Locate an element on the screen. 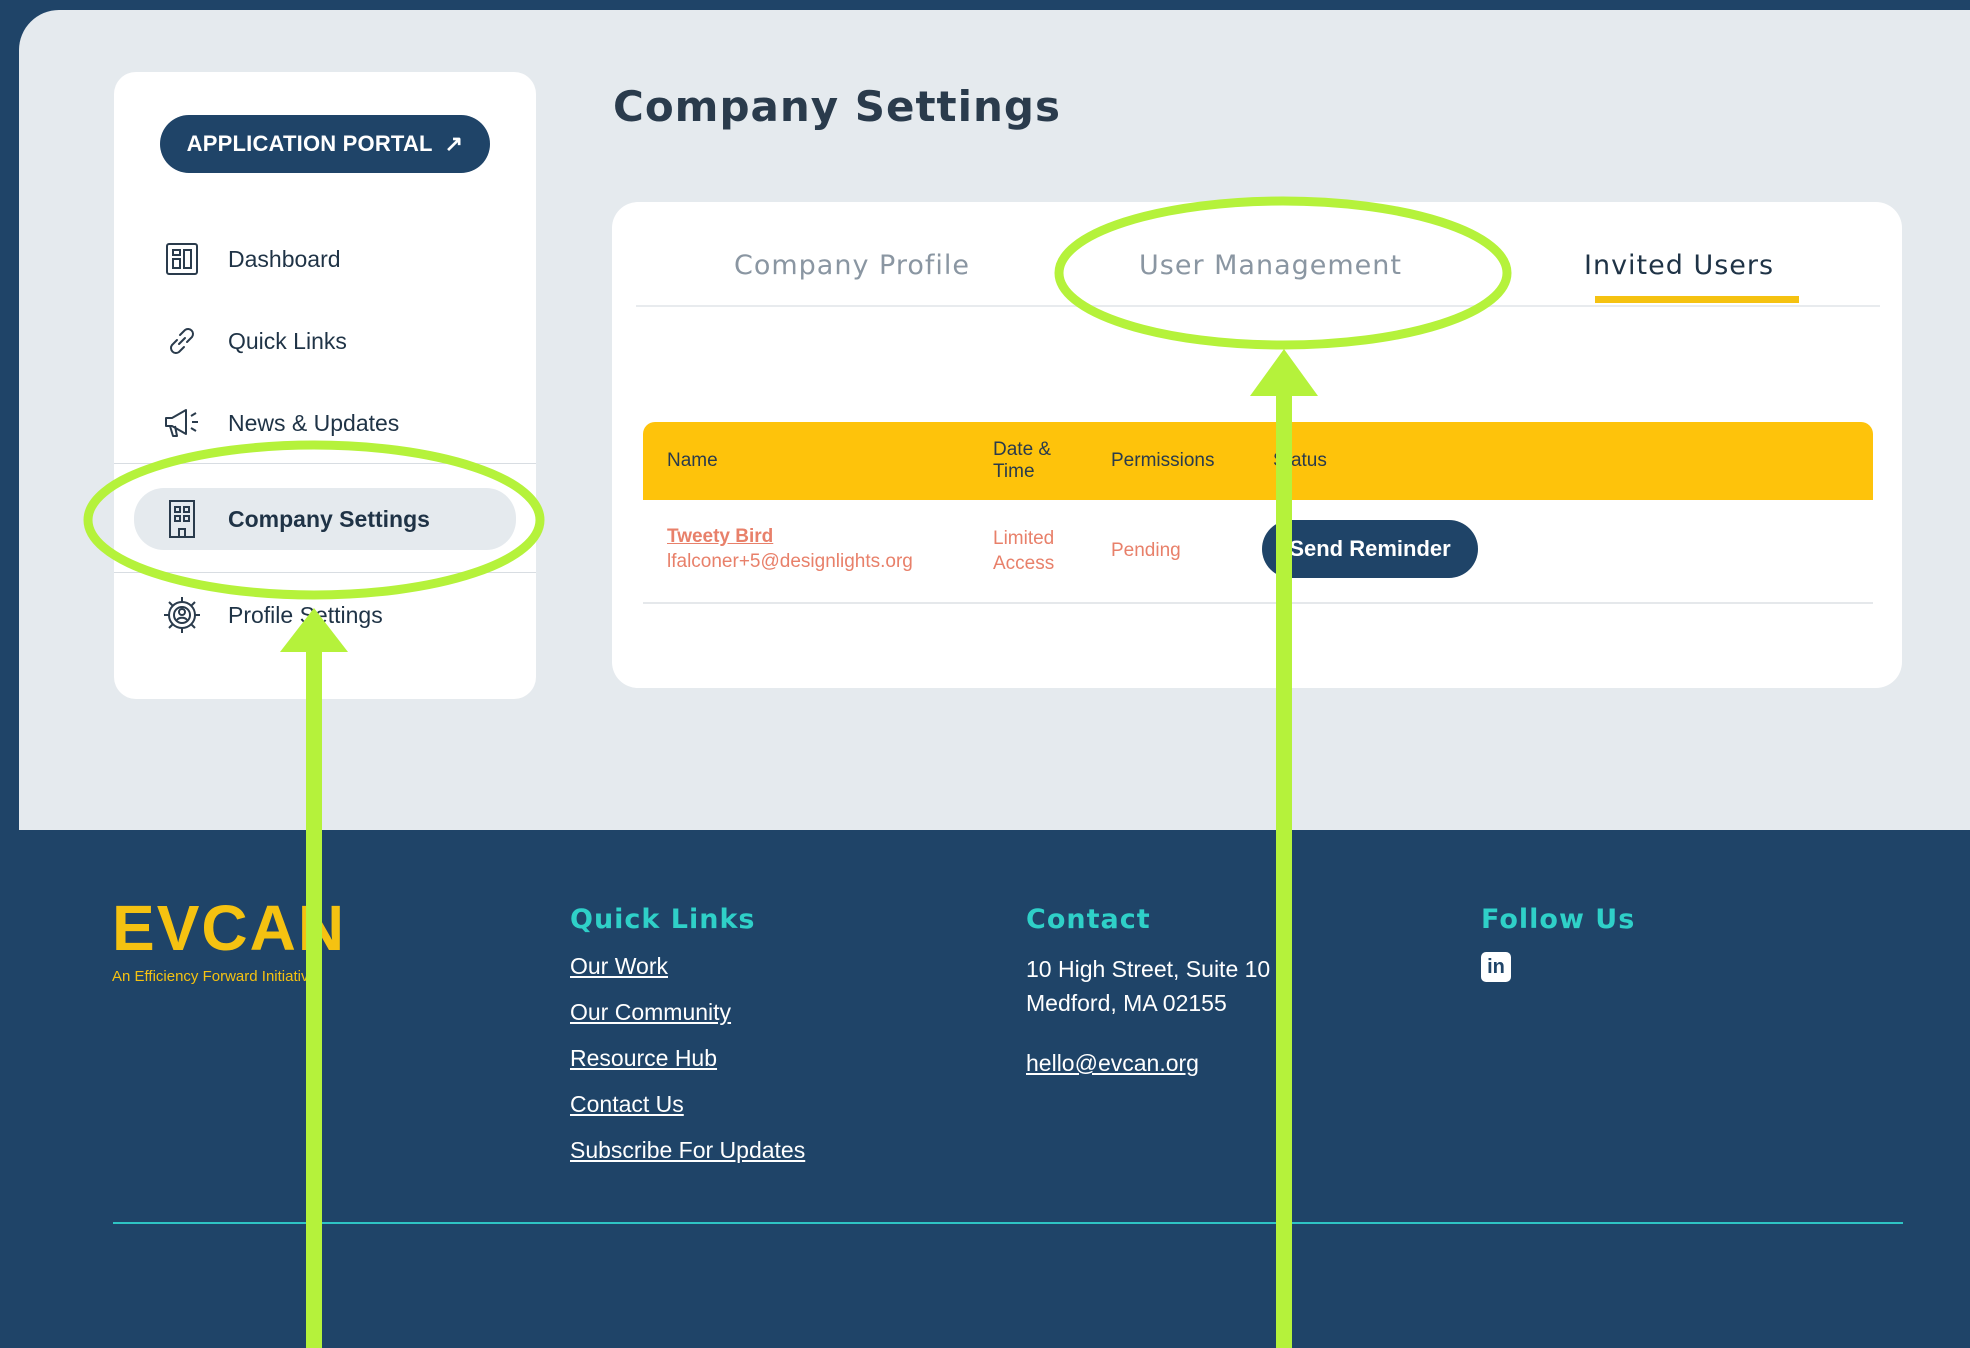 The image size is (1970, 1348). application-portal-button: APPLICATION PORTAL ↗ is located at coordinates (325, 144).